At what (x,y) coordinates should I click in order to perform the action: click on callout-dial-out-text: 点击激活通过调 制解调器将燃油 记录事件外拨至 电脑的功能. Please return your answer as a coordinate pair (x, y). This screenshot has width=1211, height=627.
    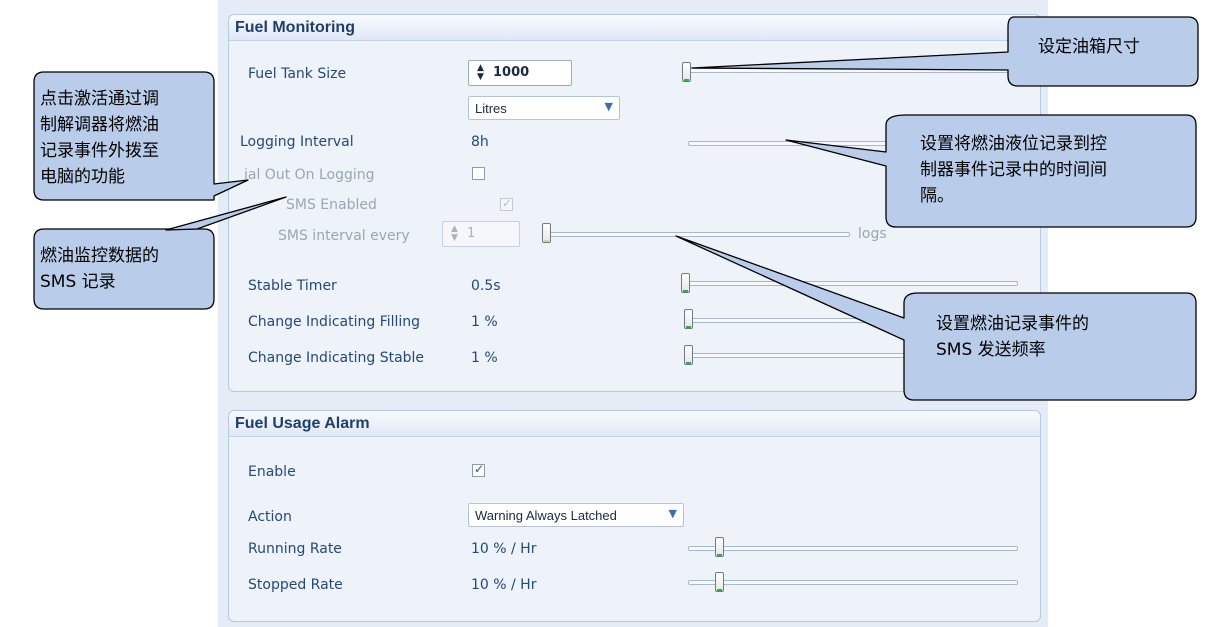
    Looking at the image, I should click on (99, 138).